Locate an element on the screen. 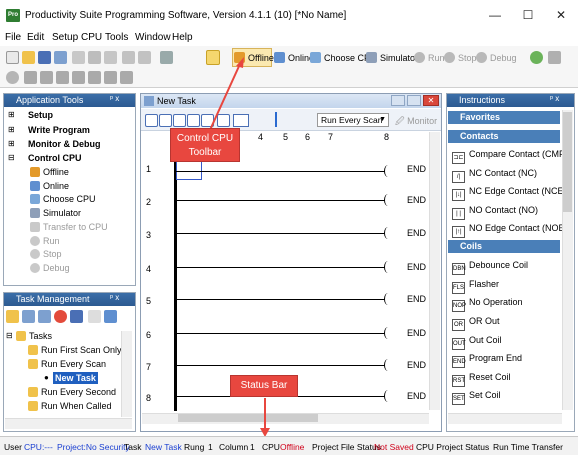 The height and width of the screenshot is (455, 578). properties-icon is located at coordinates (76, 316).